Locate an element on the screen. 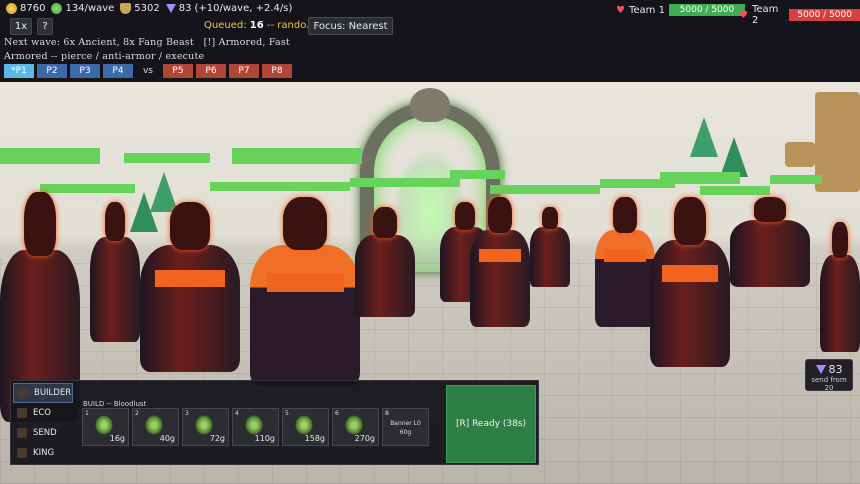  build-slot-4: 4 110g is located at coordinates (255, 427).